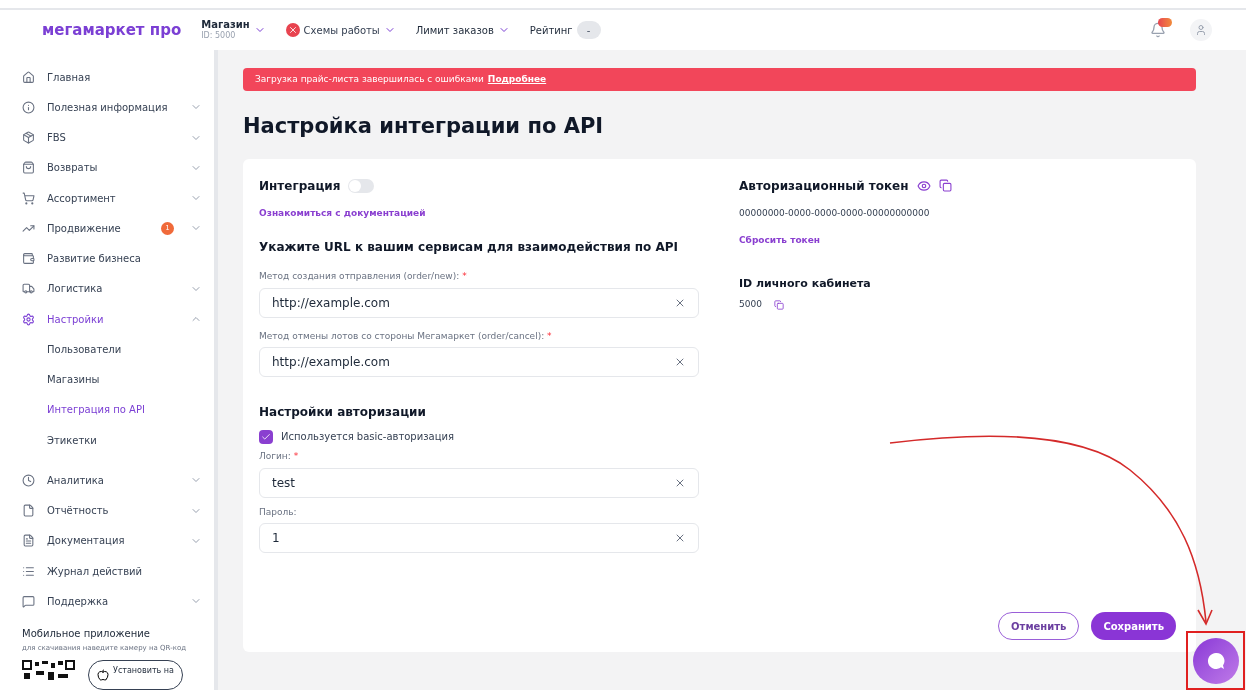 This screenshot has width=1246, height=690. What do you see at coordinates (343, 412) in the screenshot?
I see `section-heading: Настройки авторизации` at bounding box center [343, 412].